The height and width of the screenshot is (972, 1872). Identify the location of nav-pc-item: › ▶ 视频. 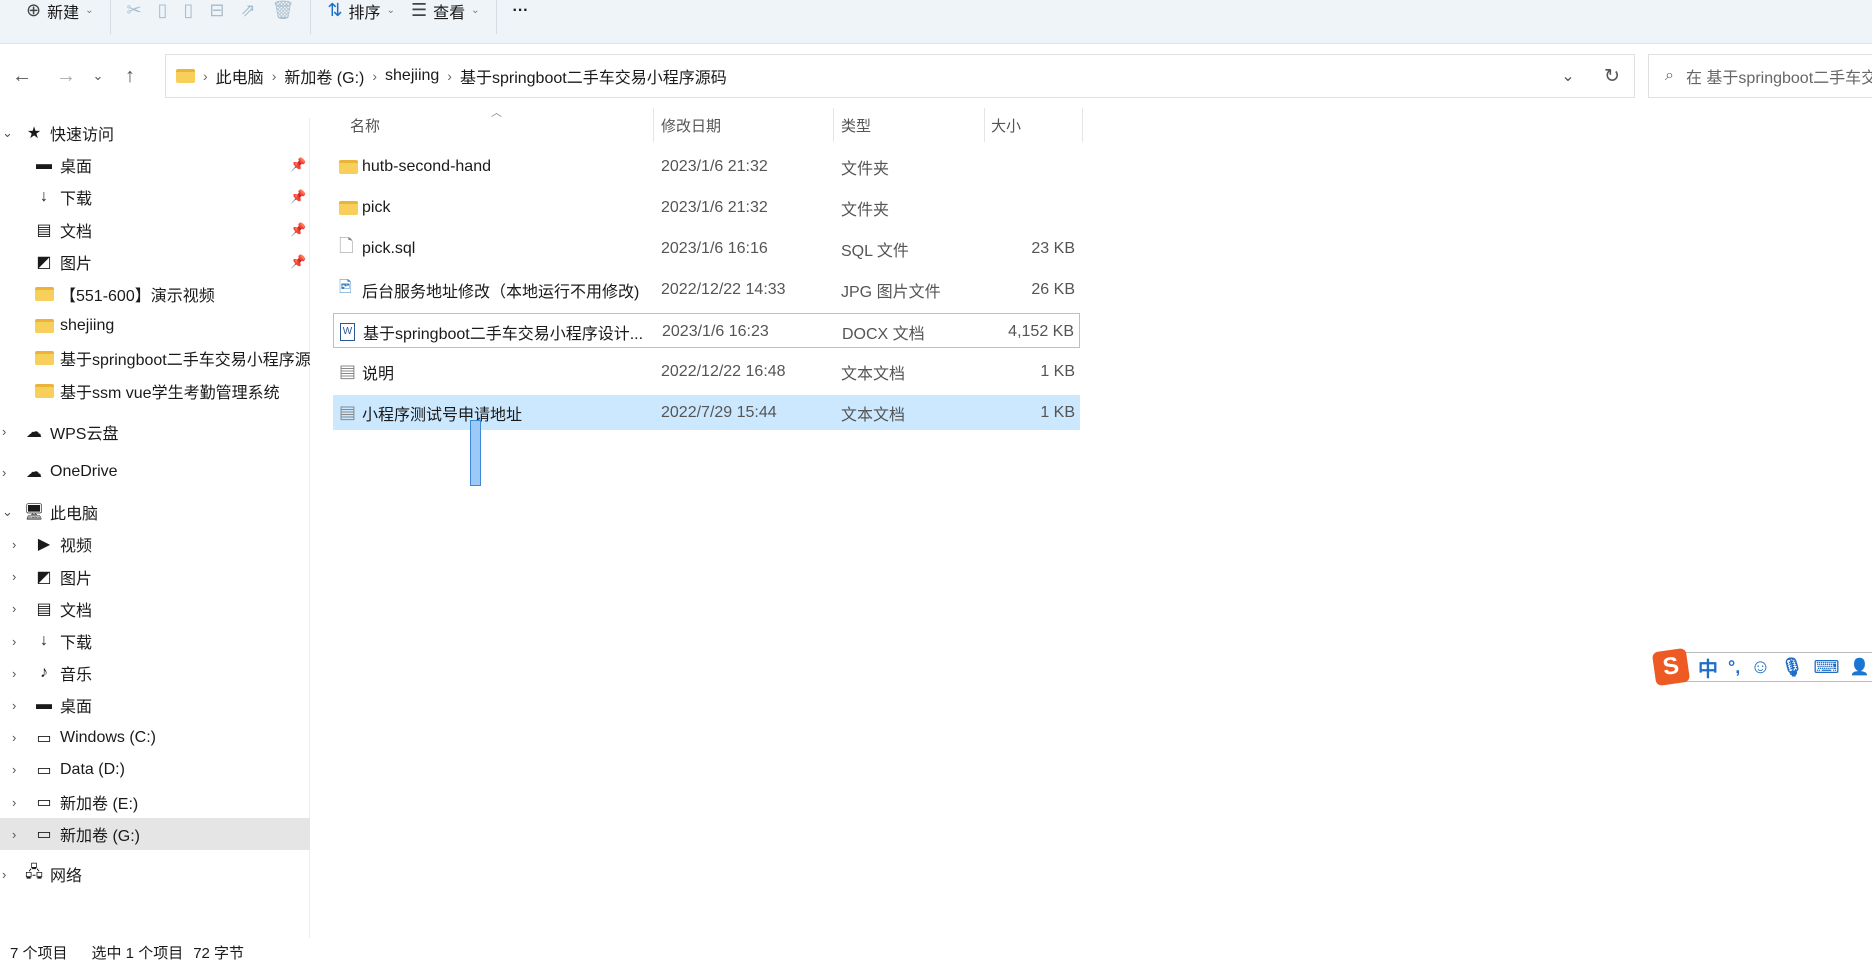
(155, 544).